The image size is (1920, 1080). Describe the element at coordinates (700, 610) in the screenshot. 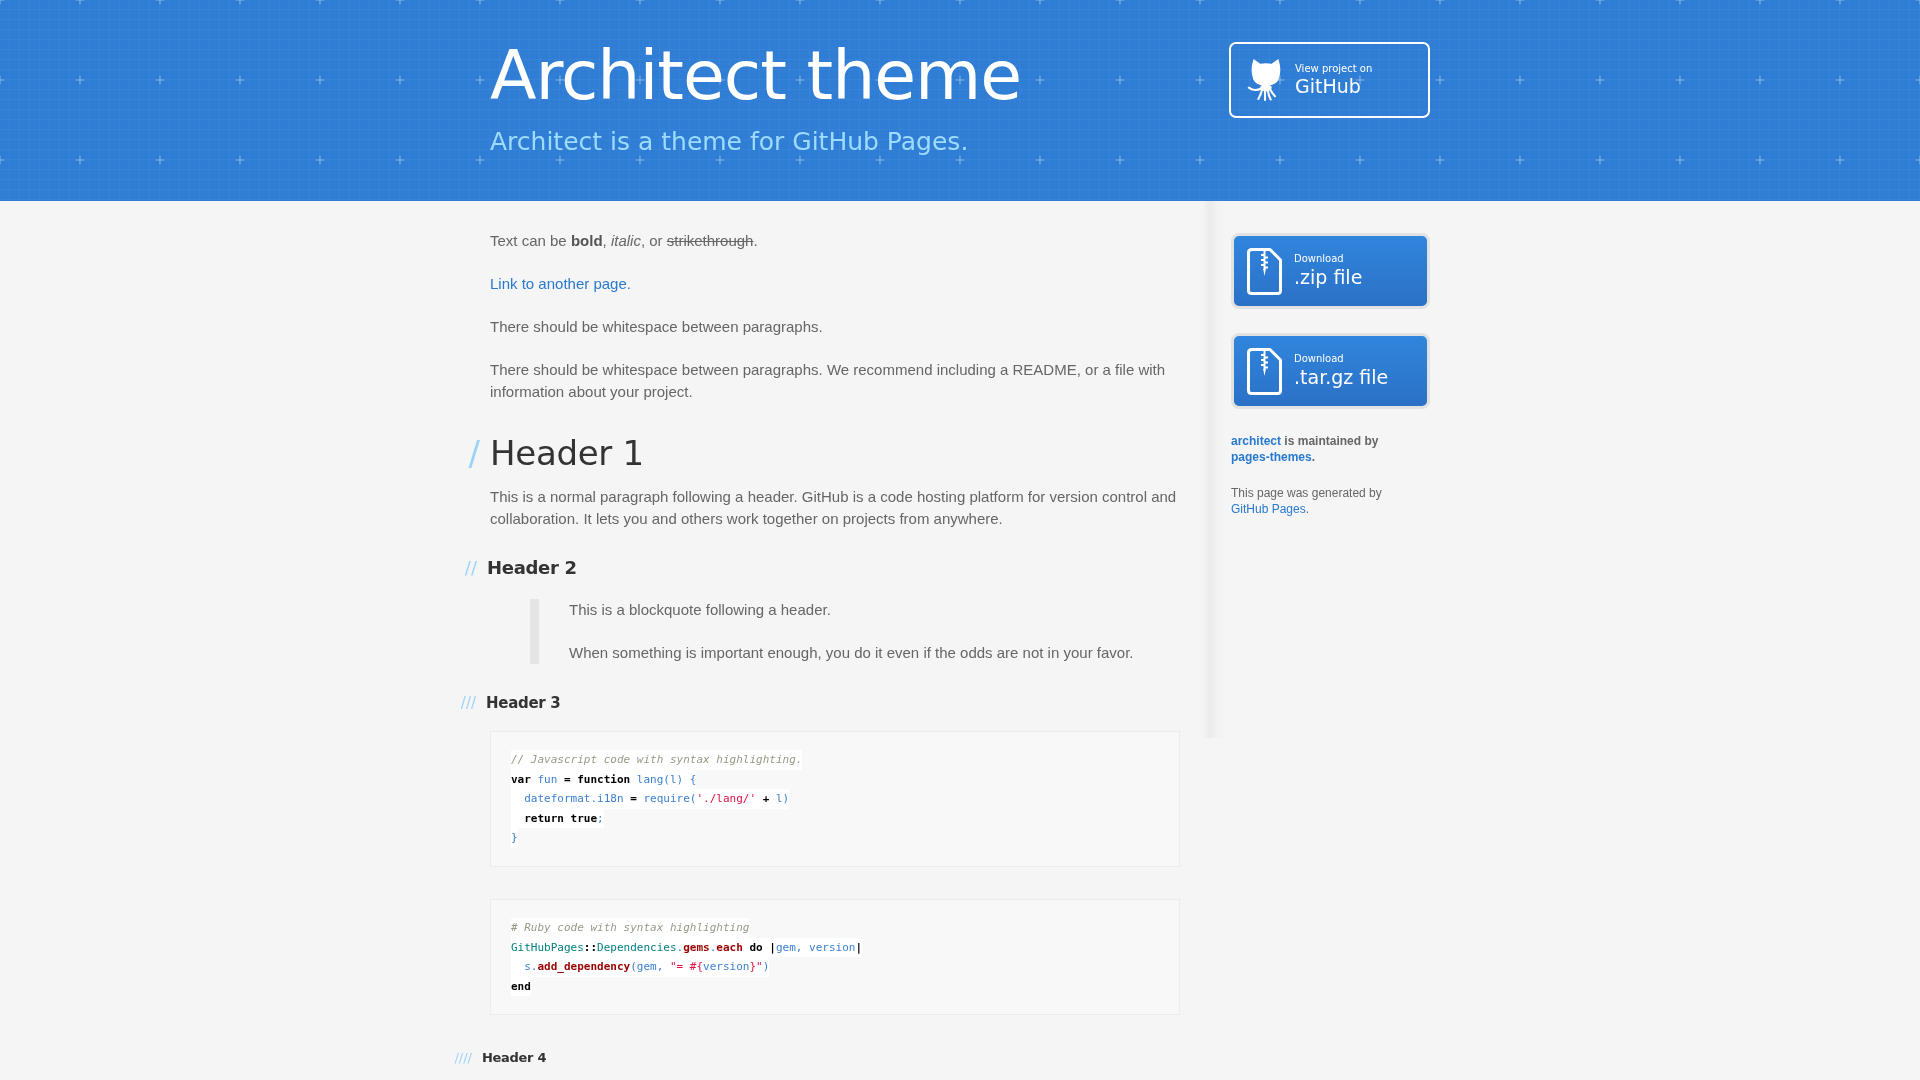

I see `quote-text: This is a blockquote following a header.` at that location.